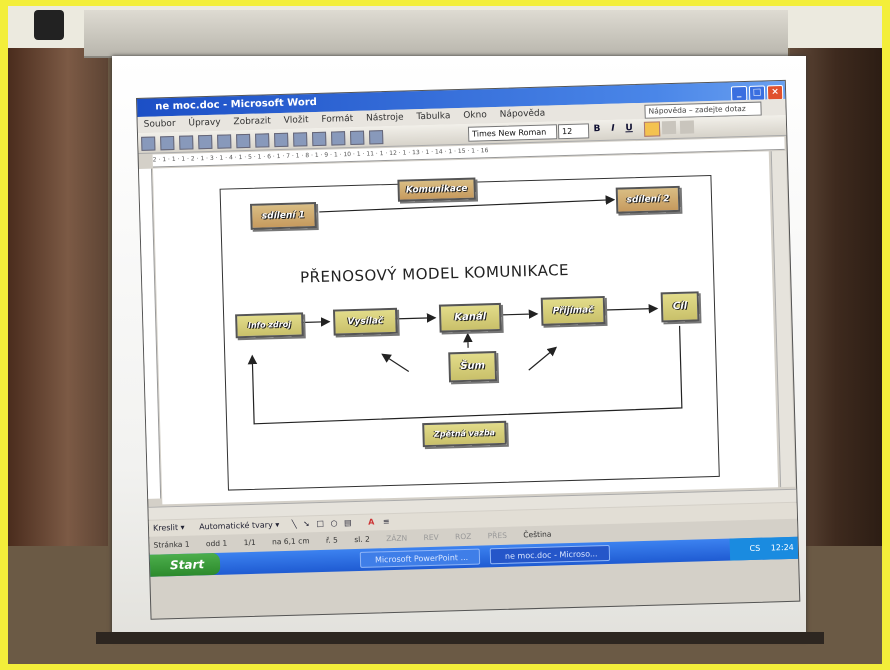 The height and width of the screenshot is (670, 890). I want to click on box-cil: Cíl, so click(680, 307).